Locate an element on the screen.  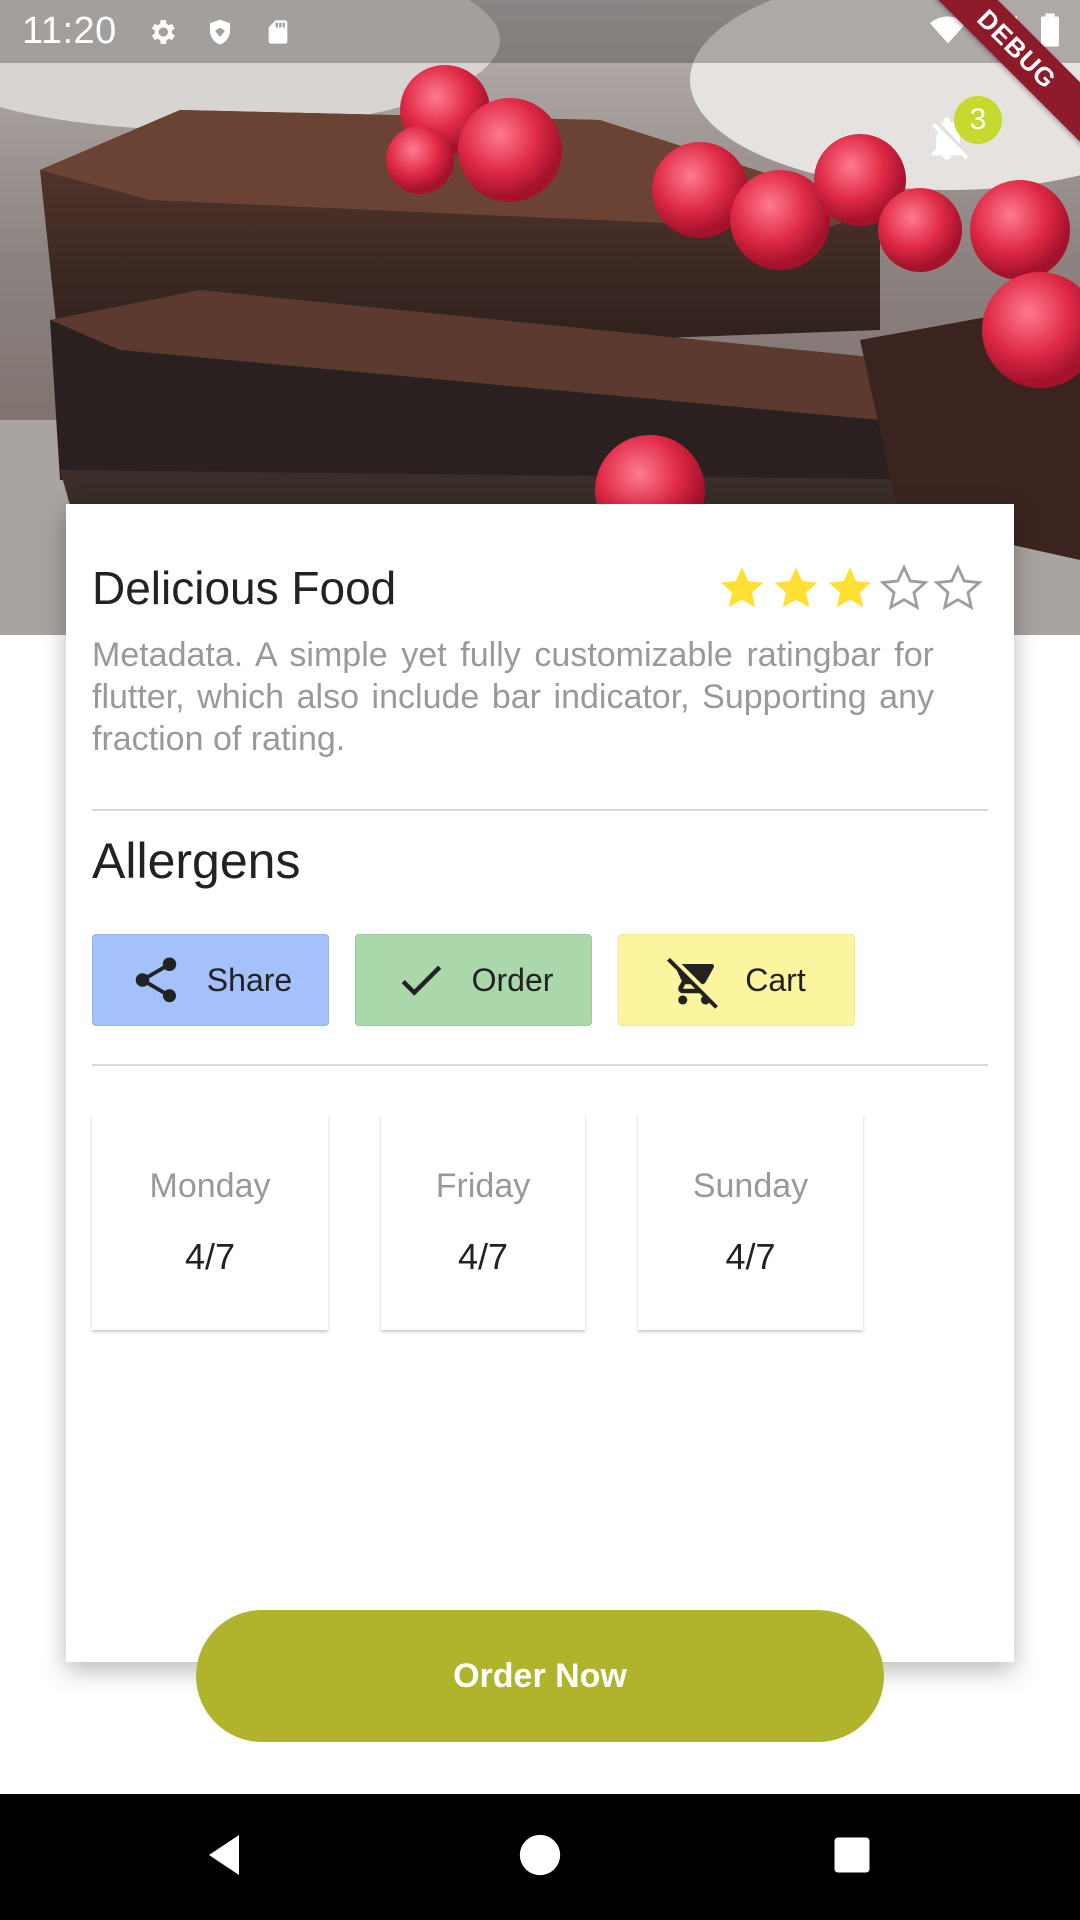
status-time: 11:20 is located at coordinates (69, 31).